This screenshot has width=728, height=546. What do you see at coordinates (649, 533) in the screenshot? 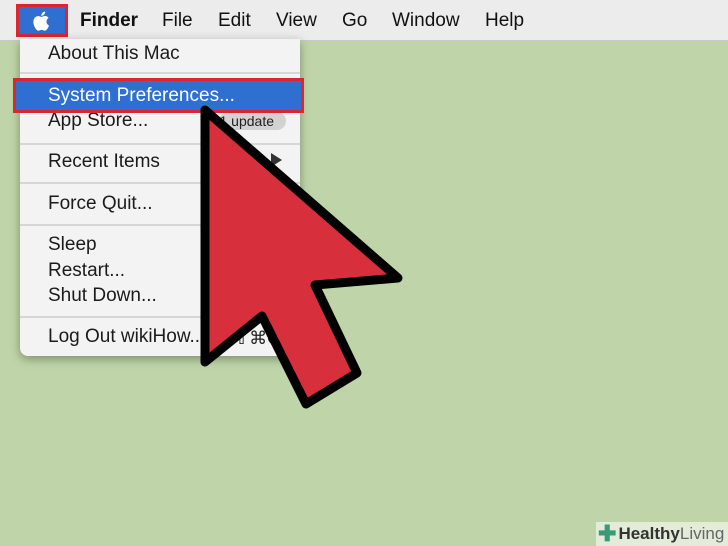
I see `watermark-brand: Healthy` at bounding box center [649, 533].